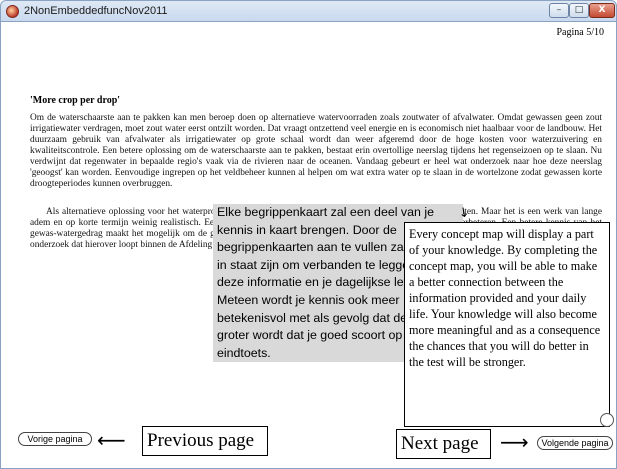  Describe the element at coordinates (602, 10) in the screenshot. I see `close-button: X` at that location.